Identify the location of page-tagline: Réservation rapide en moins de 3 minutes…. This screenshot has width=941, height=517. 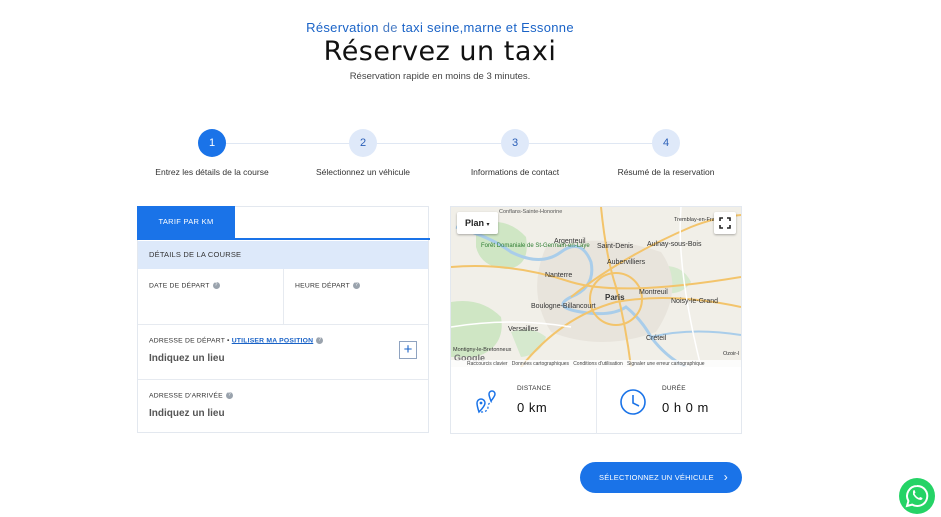
(440, 76).